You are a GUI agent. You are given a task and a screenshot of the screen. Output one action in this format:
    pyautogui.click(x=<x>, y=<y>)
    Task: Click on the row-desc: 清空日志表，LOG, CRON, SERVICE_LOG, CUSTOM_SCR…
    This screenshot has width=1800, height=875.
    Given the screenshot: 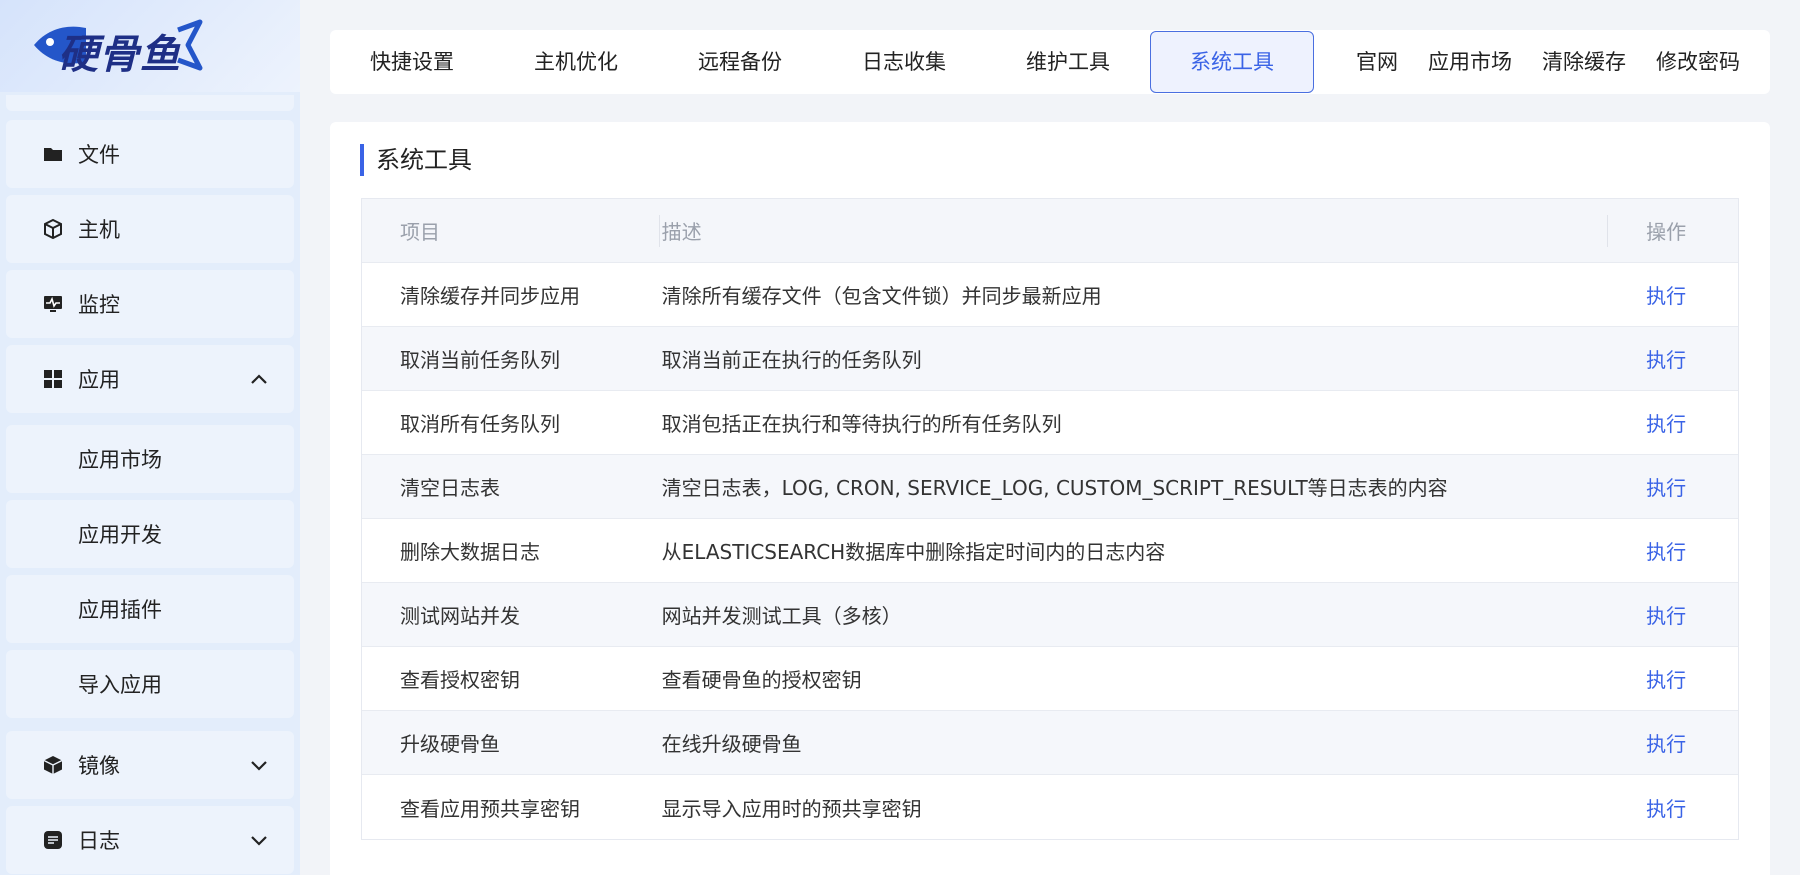 What is the action you would take?
    pyautogui.click(x=1054, y=488)
    